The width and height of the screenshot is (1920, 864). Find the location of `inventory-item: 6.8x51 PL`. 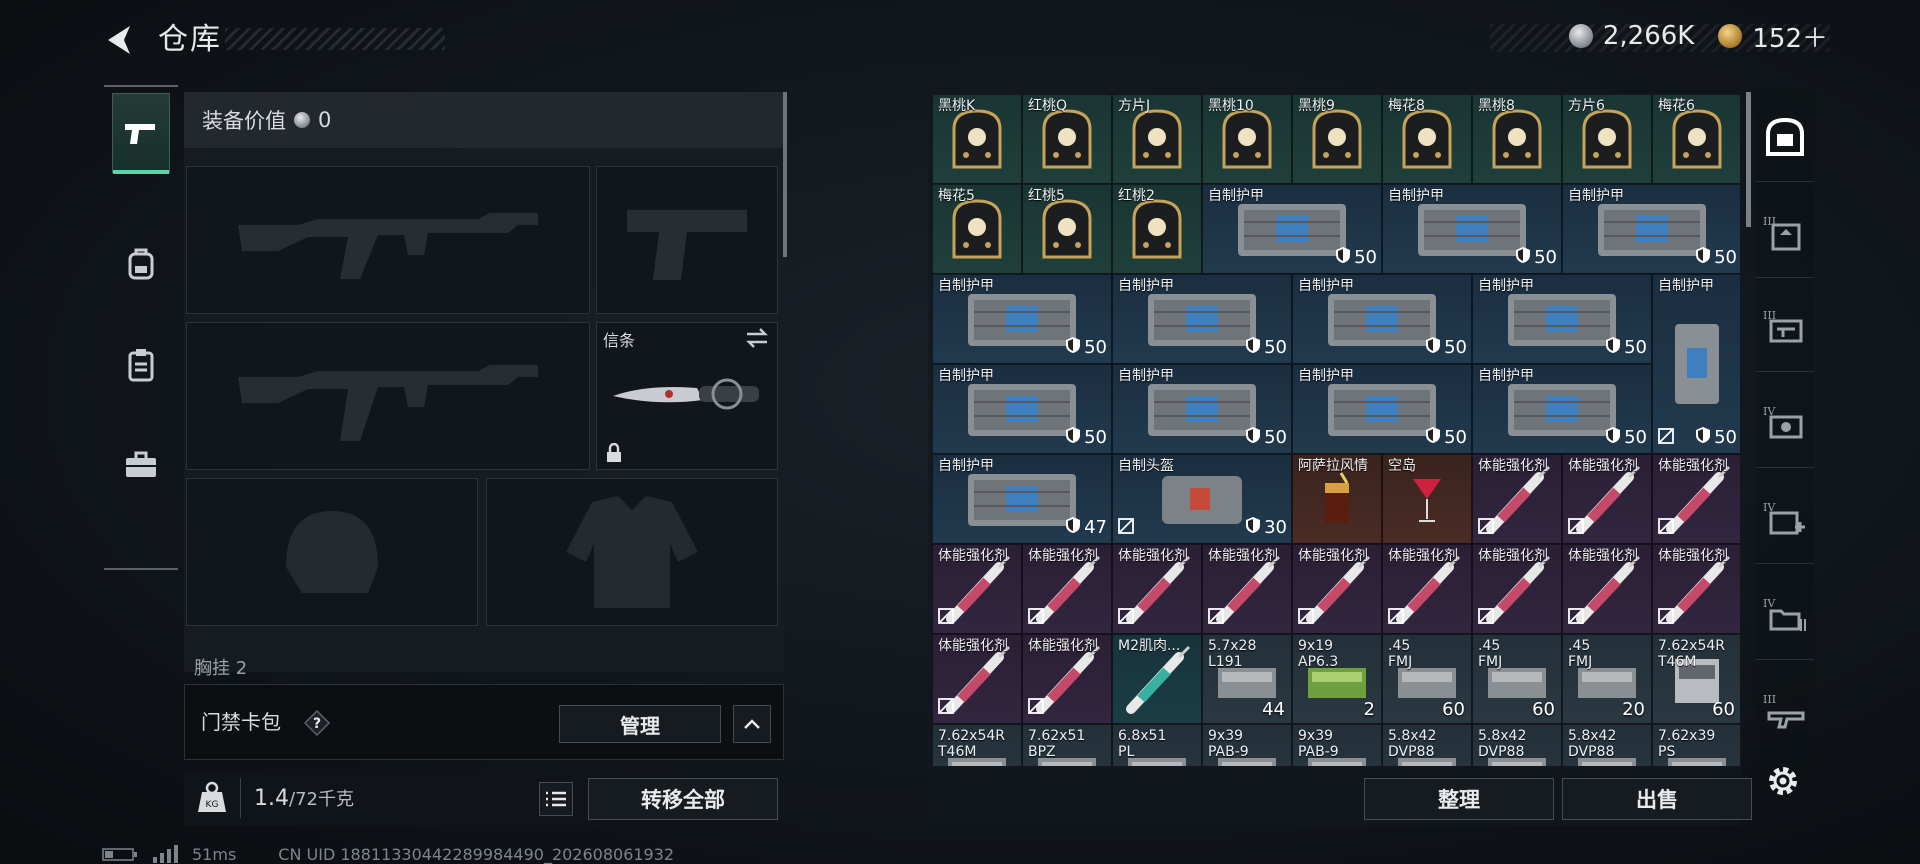

inventory-item: 6.8x51 PL is located at coordinates (1157, 745).